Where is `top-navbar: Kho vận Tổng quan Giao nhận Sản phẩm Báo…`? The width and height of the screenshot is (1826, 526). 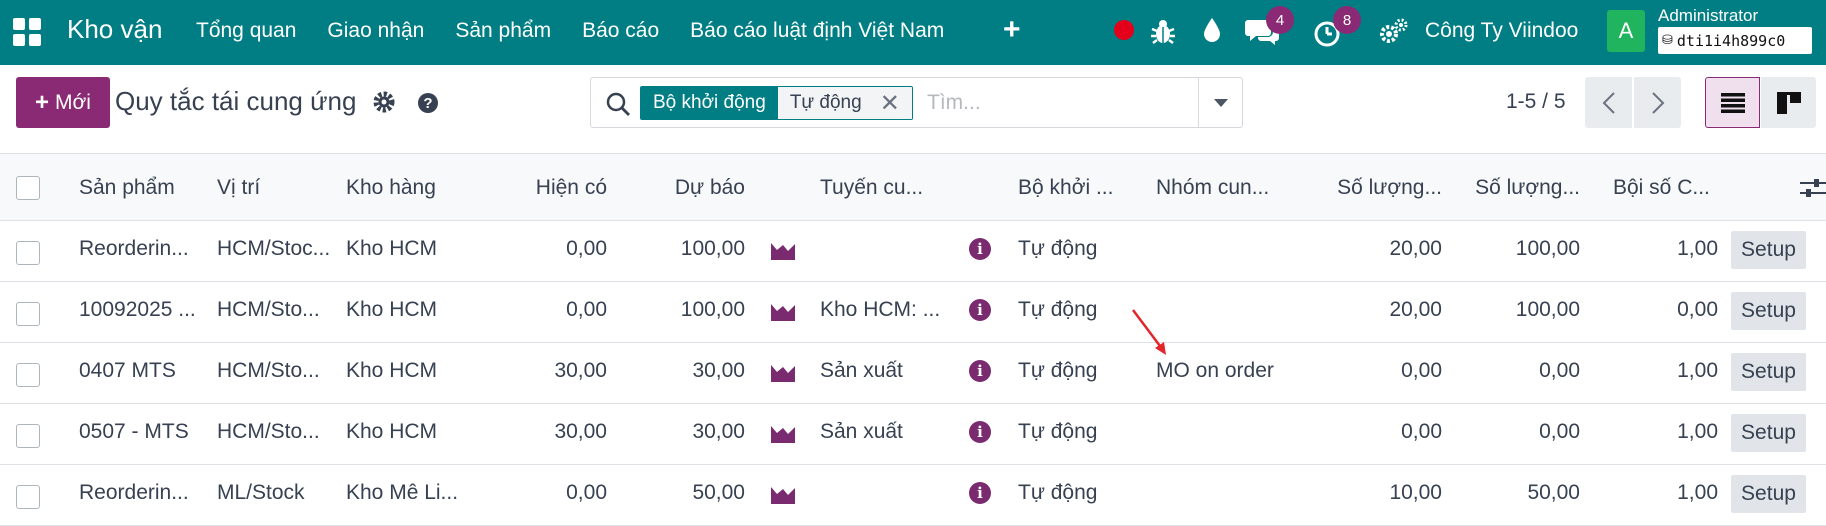 top-navbar: Kho vận Tổng quan Giao nhận Sản phẩm Báo… is located at coordinates (913, 32).